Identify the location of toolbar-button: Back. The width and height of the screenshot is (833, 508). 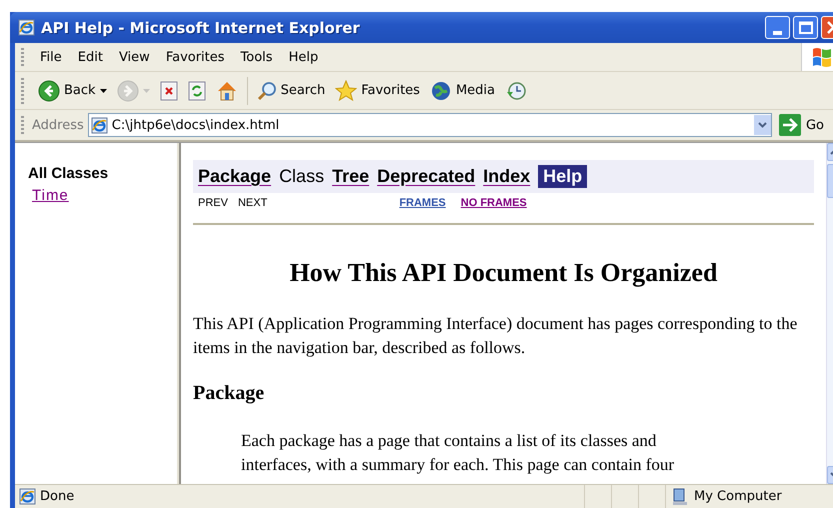
(72, 91).